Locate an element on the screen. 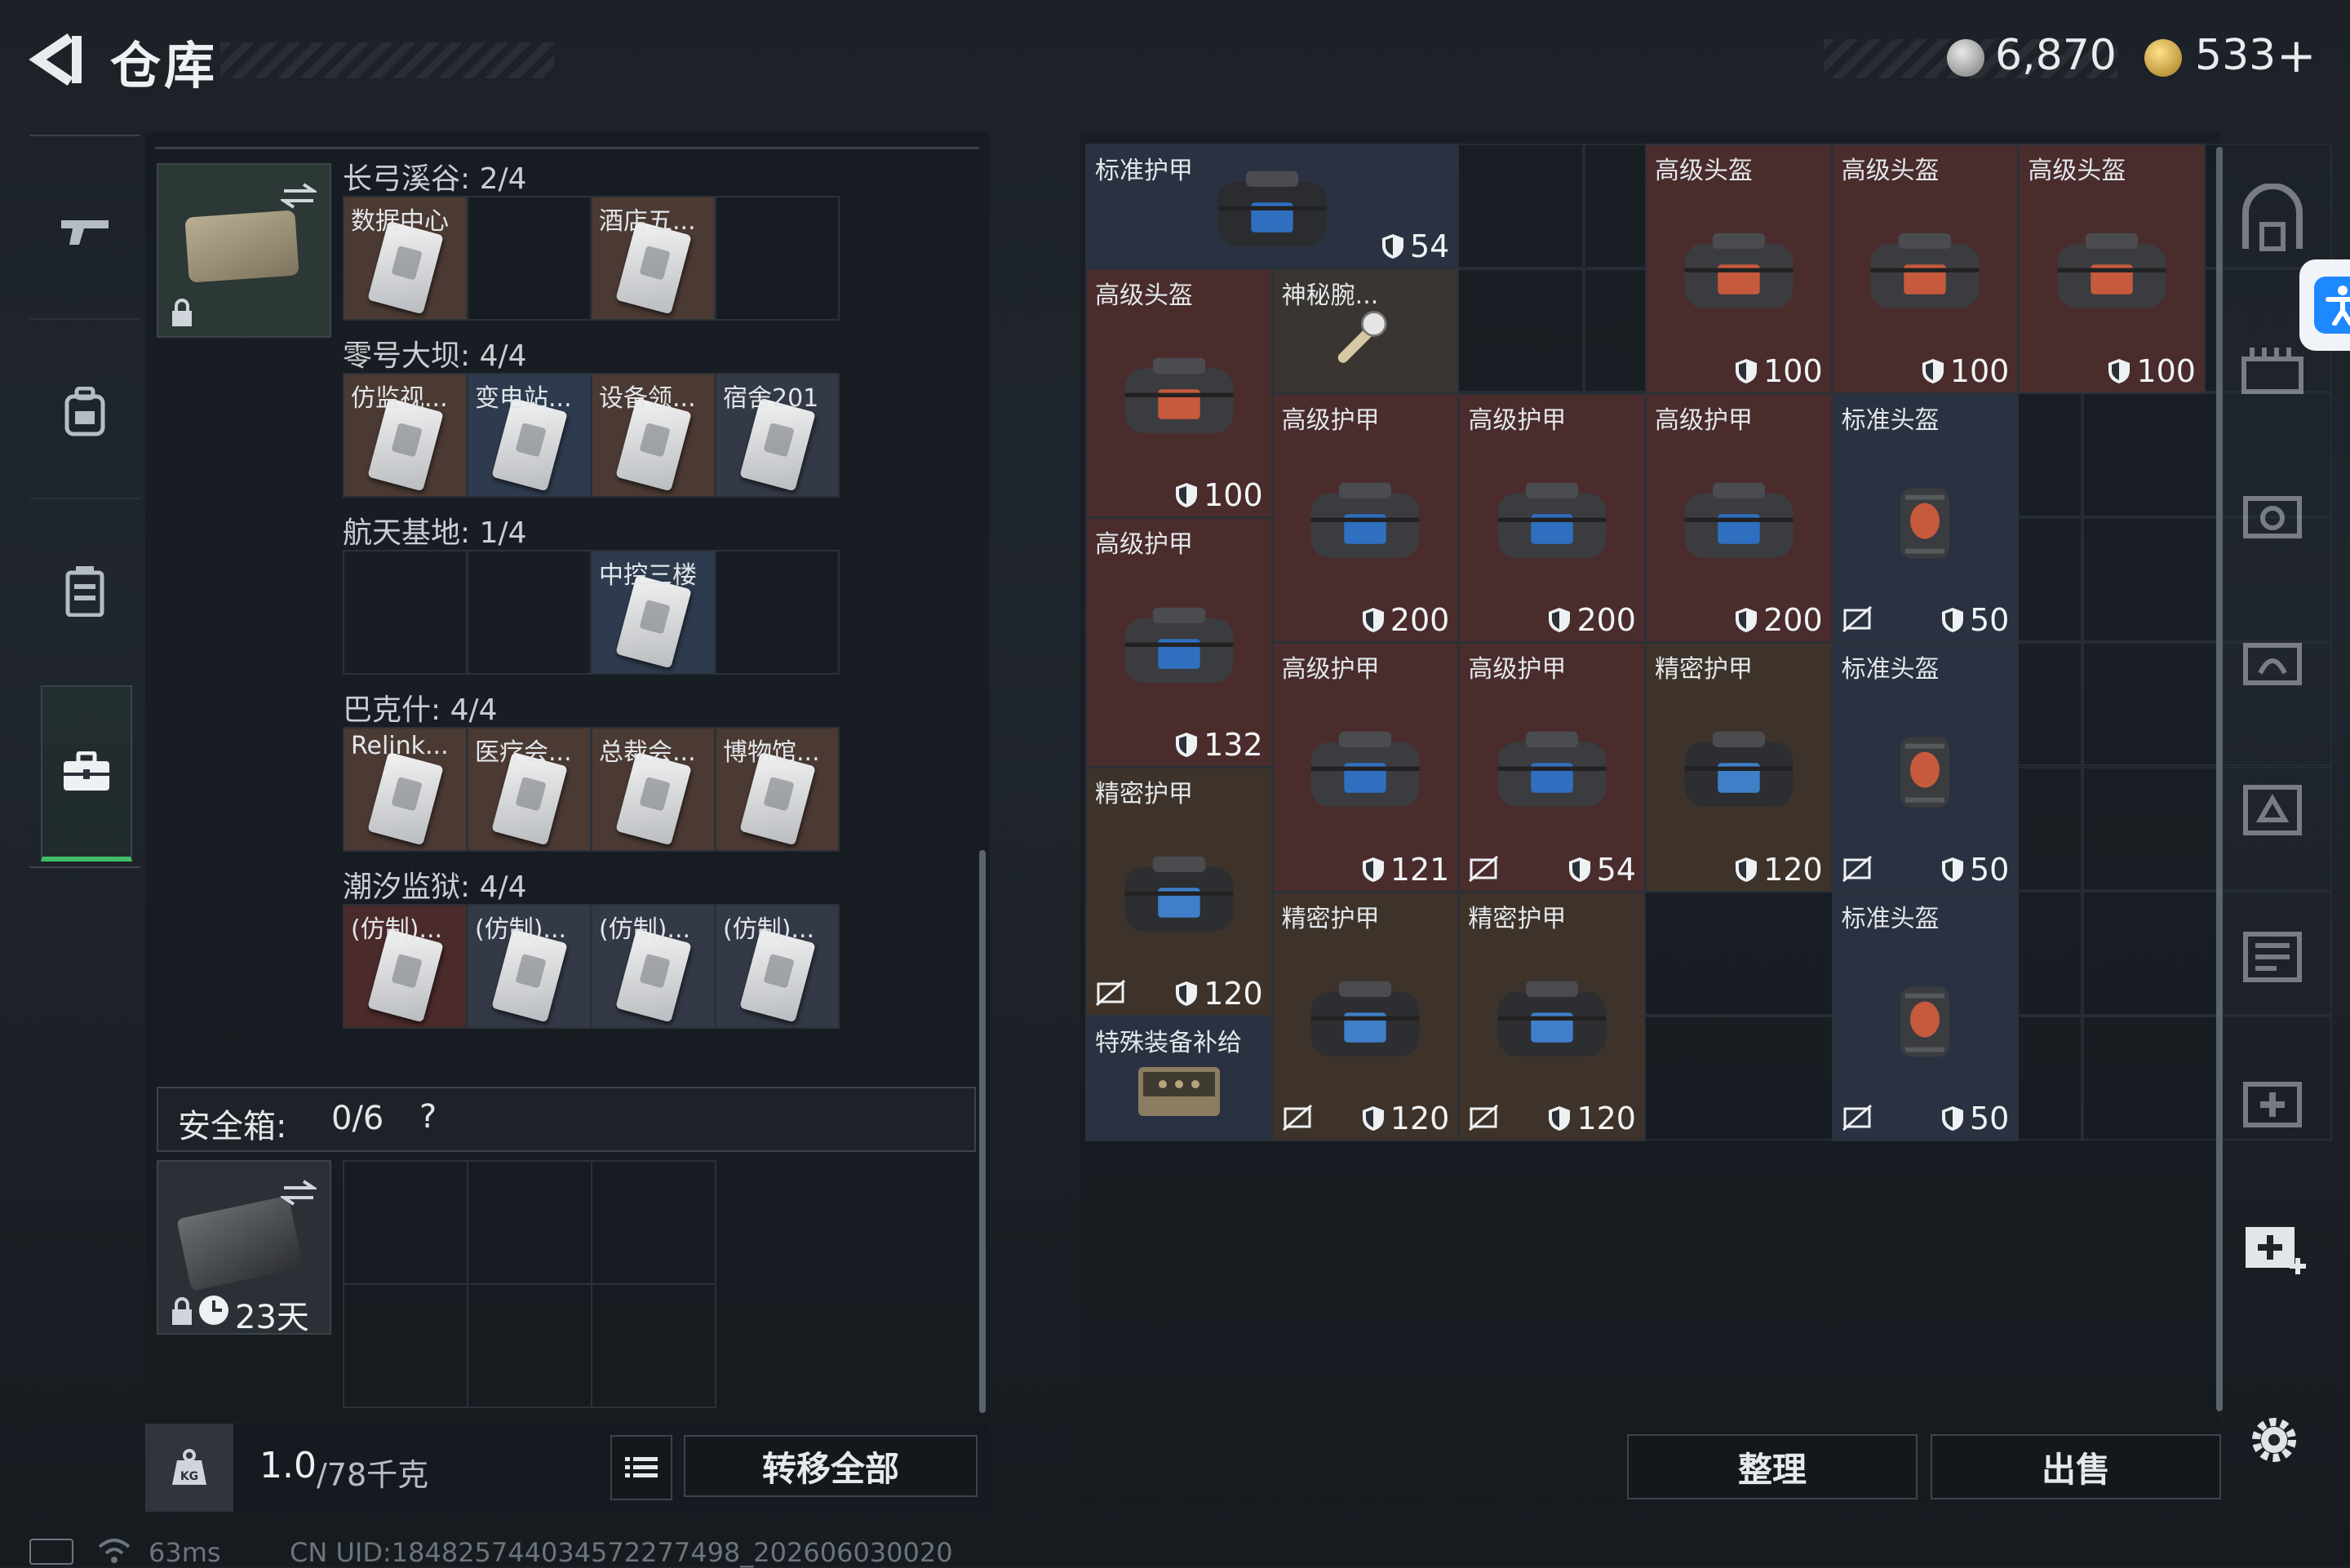 The image size is (2350, 1568). nav-weapons is located at coordinates (84, 233).